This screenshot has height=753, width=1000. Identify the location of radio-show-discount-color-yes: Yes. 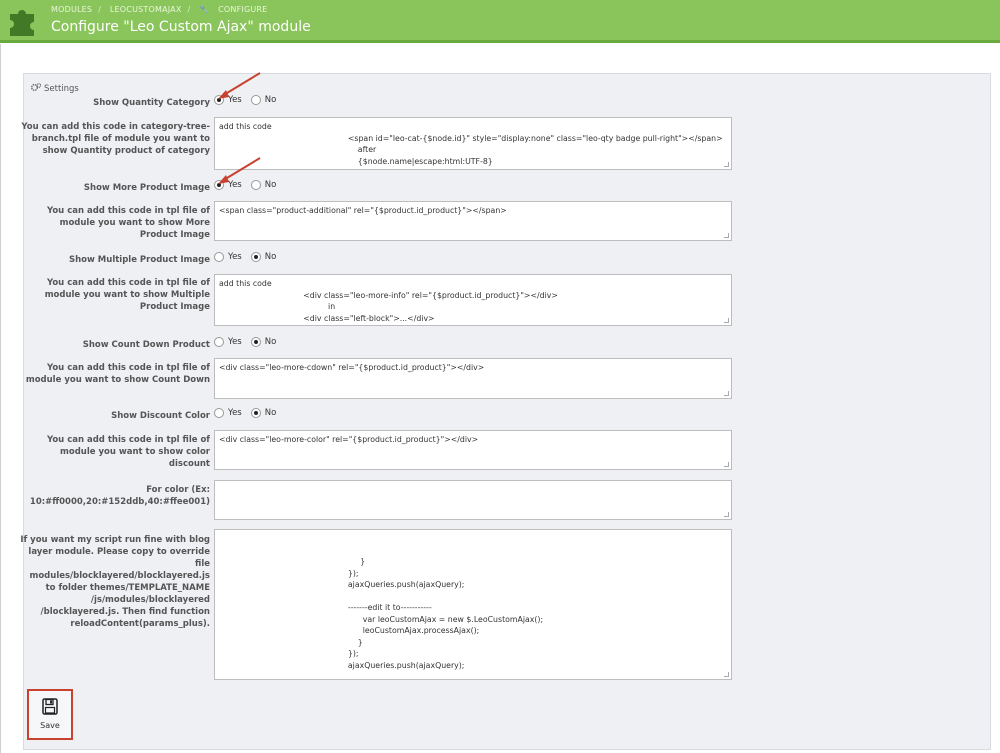
(228, 413).